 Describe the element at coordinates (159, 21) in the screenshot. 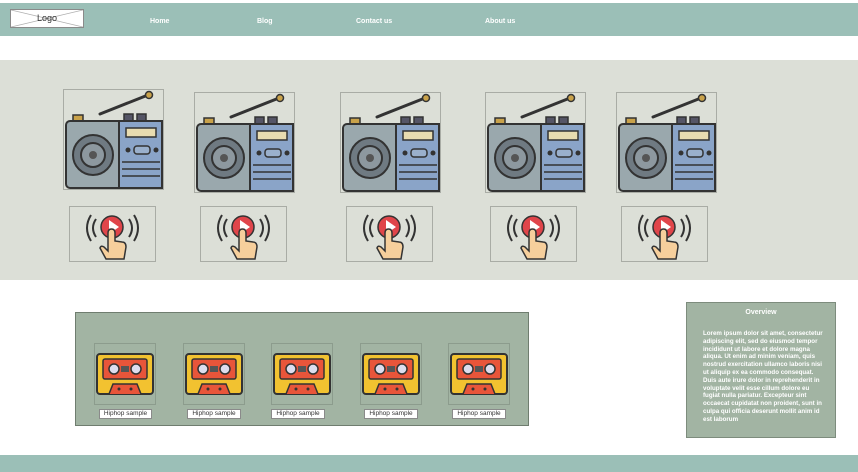

I see `nav-home: Home` at that location.